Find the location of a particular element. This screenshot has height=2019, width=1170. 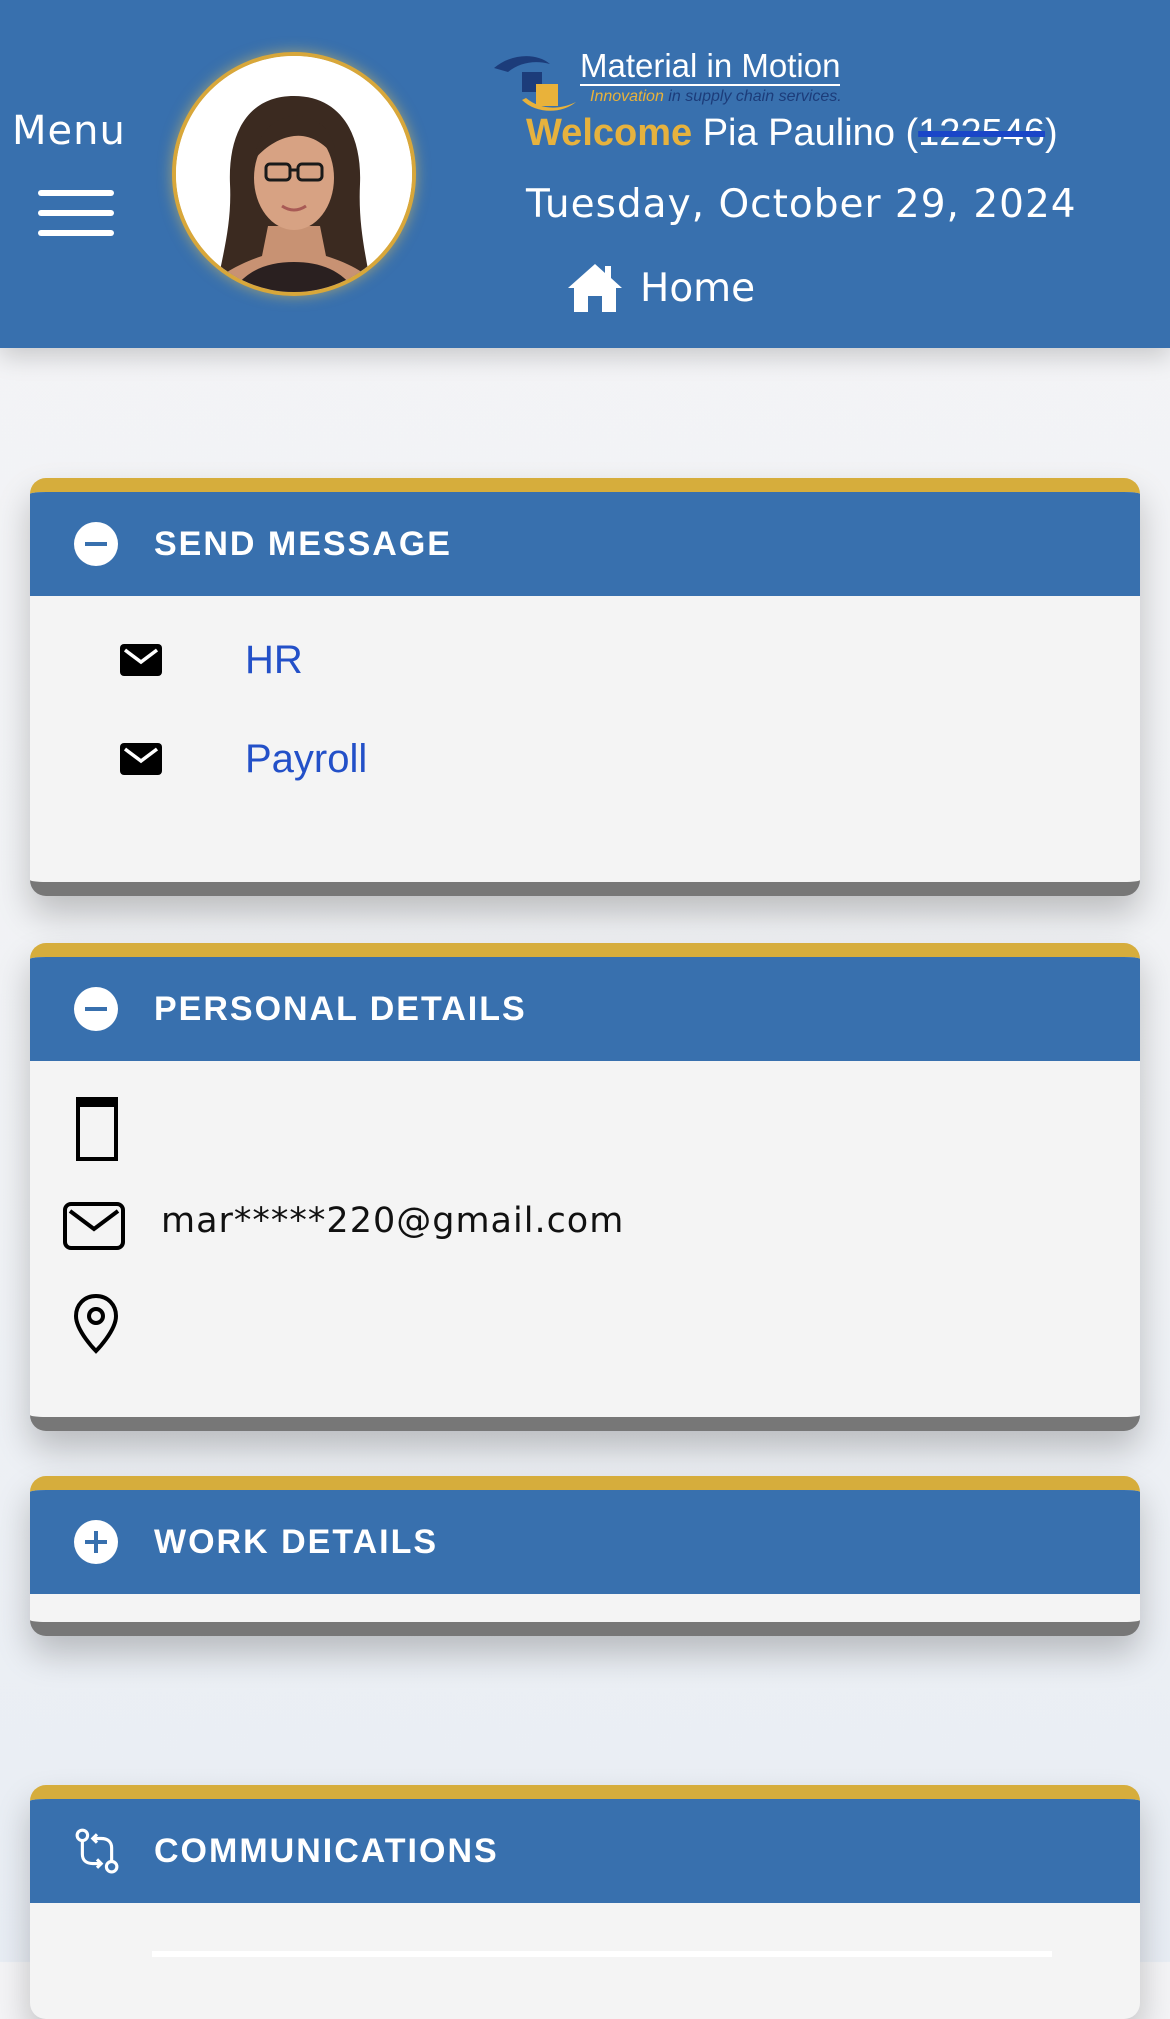

home-label: Home is located at coordinates (698, 288).